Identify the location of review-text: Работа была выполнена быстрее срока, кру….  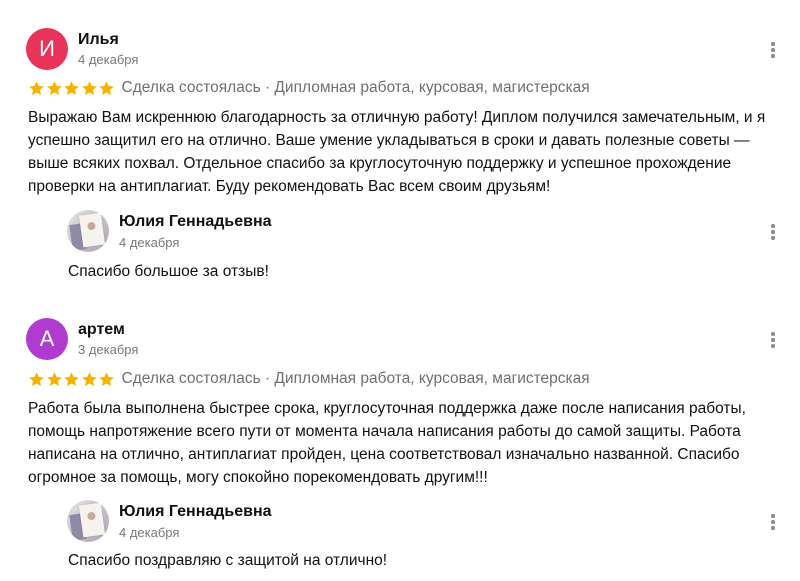
(387, 443).